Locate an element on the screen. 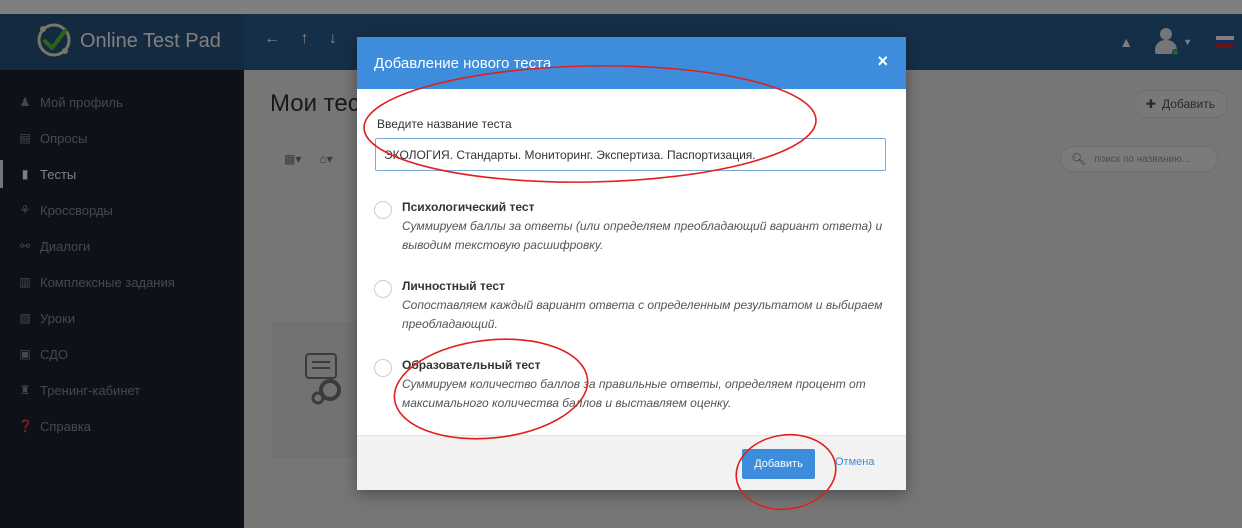 The width and height of the screenshot is (1242, 528). dialog-header: Добавление нового теста × is located at coordinates (631, 63).